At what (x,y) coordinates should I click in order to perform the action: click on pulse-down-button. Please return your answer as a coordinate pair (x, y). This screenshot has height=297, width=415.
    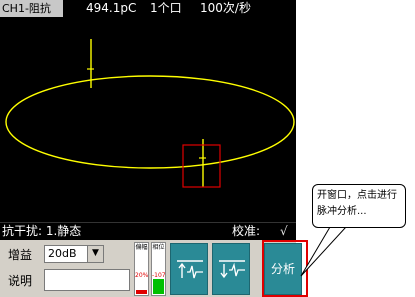
    Looking at the image, I should click on (231, 269).